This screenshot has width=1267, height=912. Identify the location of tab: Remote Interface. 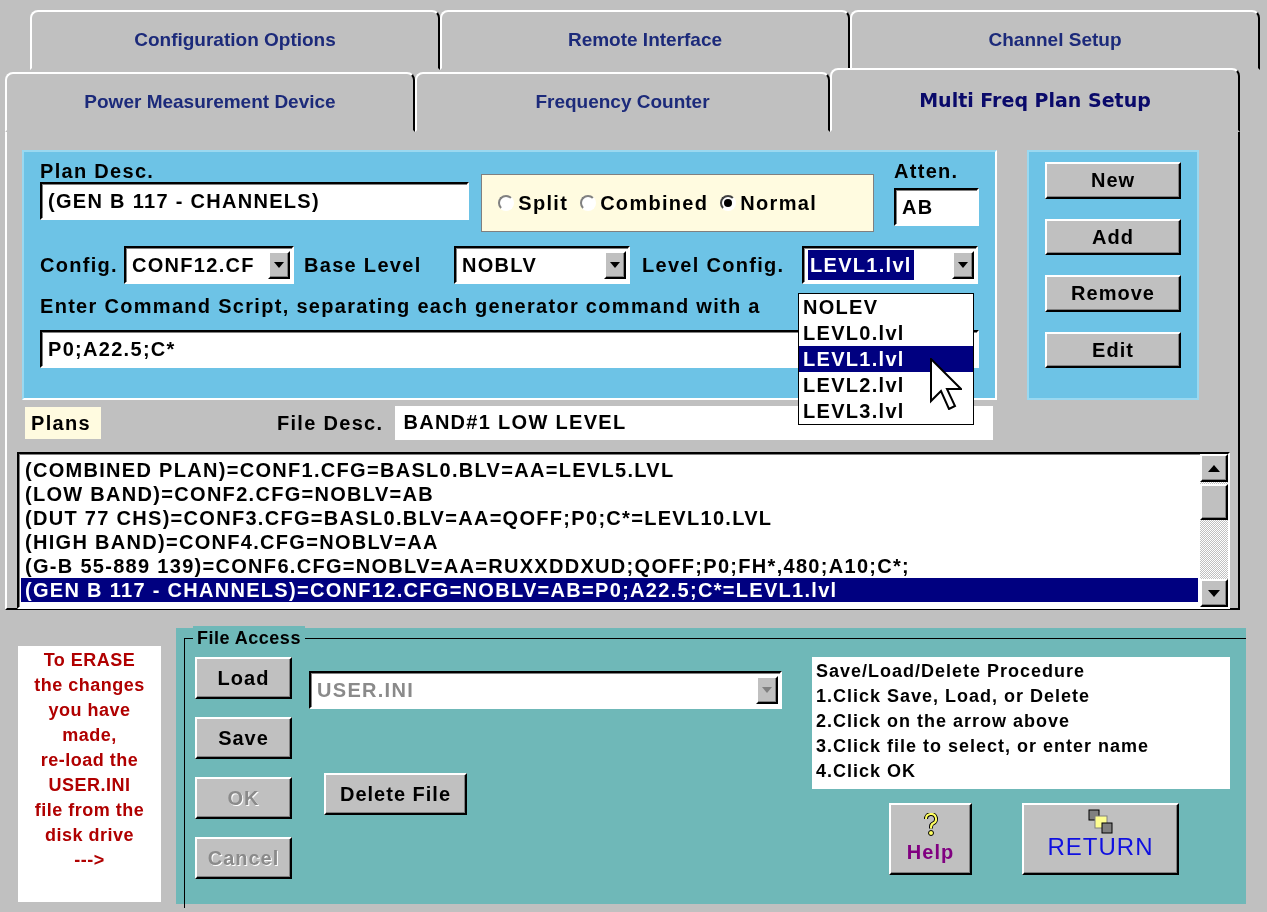
(645, 40).